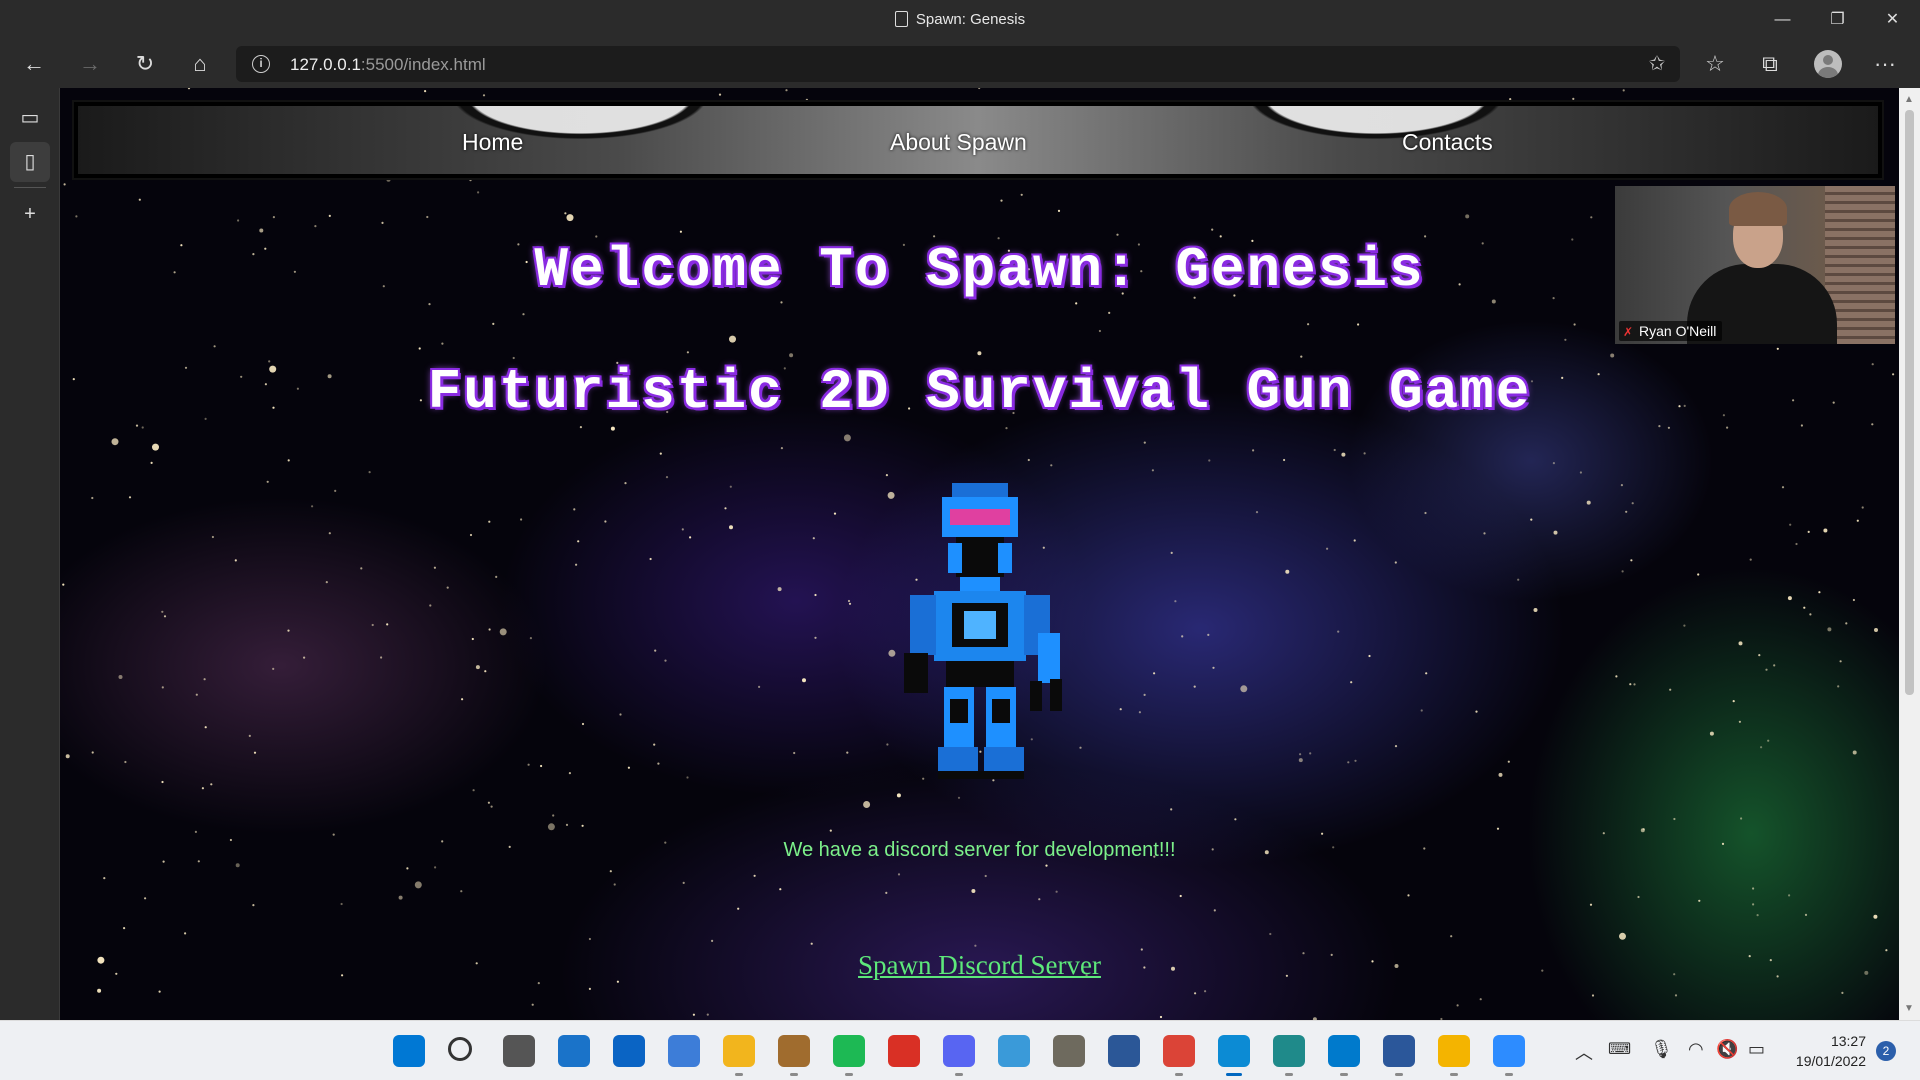  Describe the element at coordinates (1447, 142) in the screenshot. I see `nav-contacts-link: Contacts` at that location.